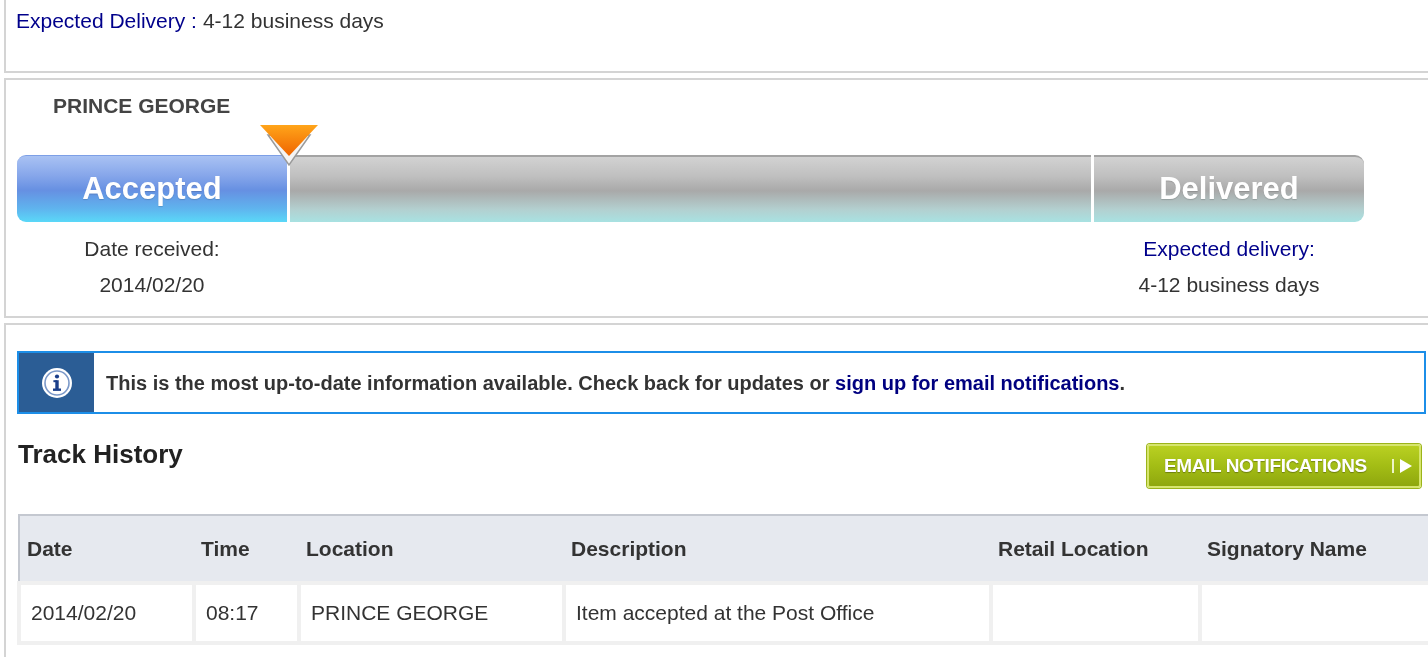 This screenshot has height=657, width=1428. I want to click on table-cell: 2014/02/20, so click(106, 613).